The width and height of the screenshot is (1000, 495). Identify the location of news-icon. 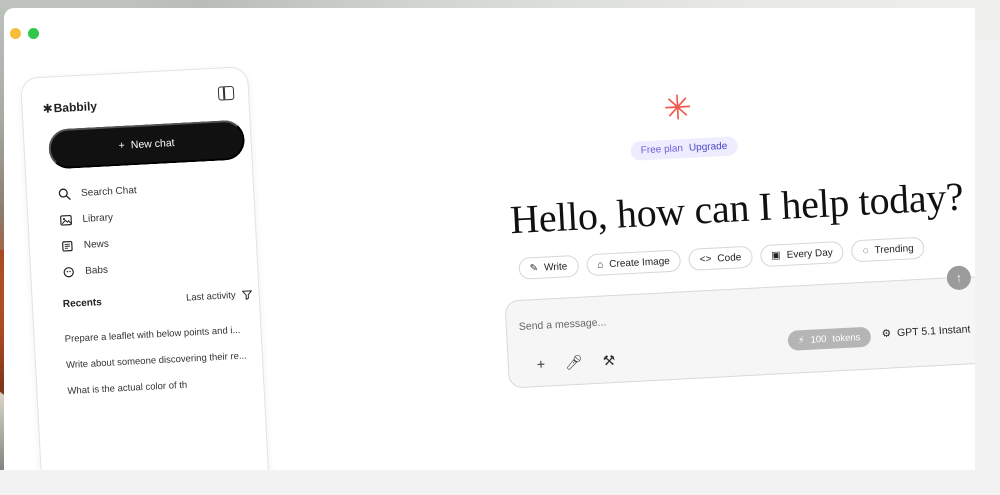
(66, 245).